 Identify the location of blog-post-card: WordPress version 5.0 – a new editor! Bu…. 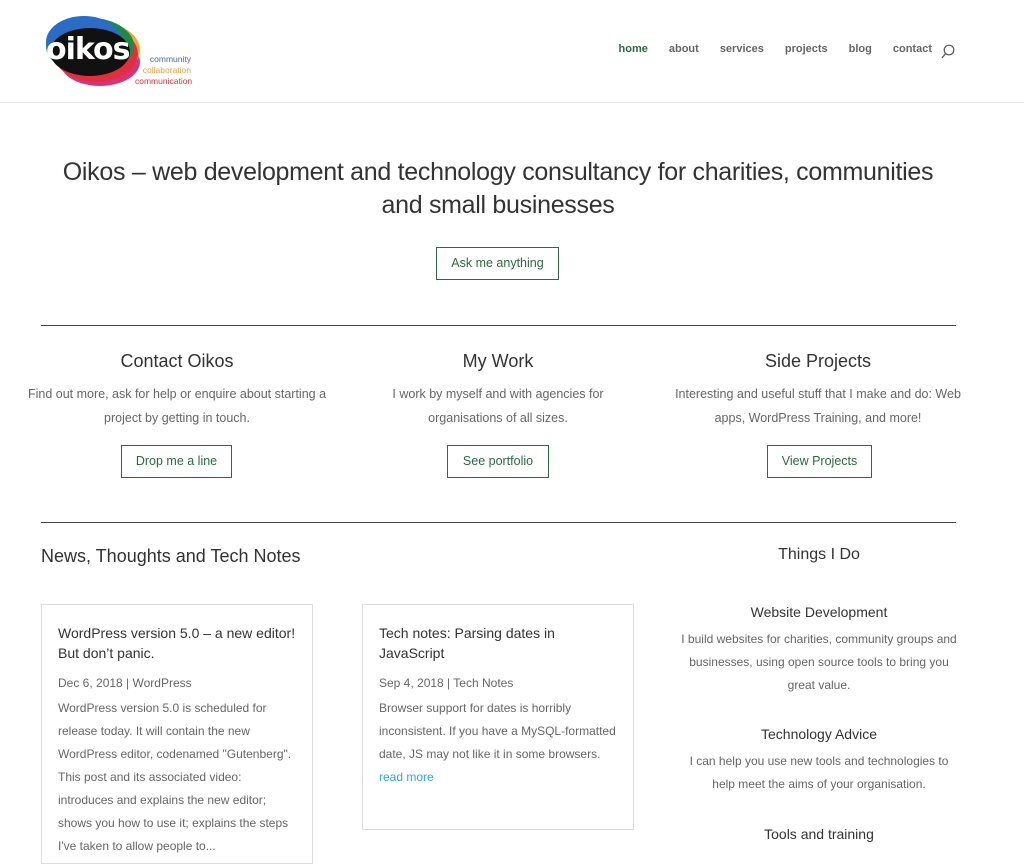
(177, 734).